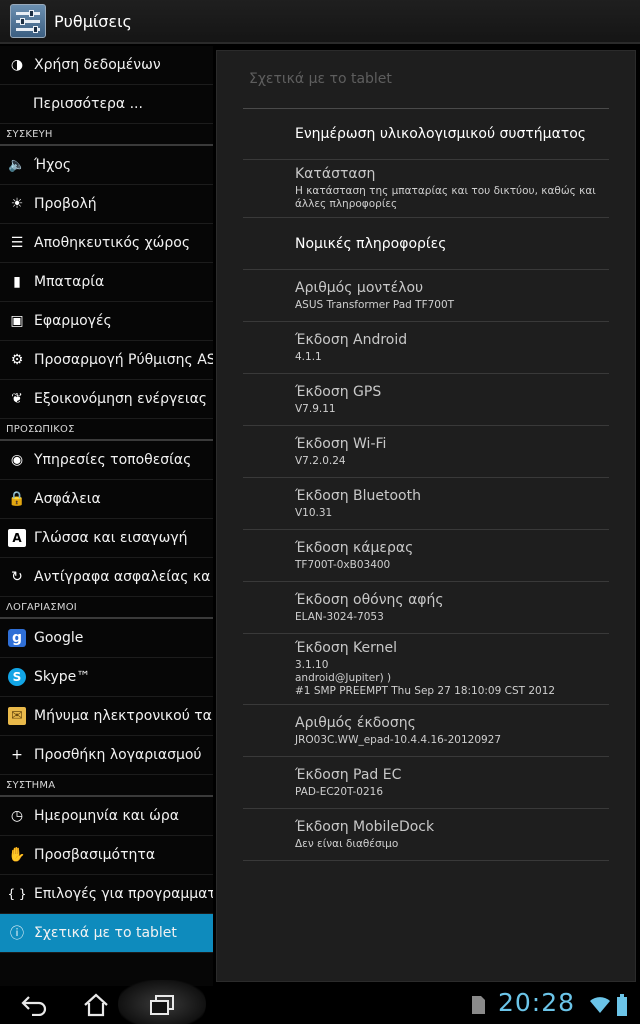  I want to click on sidebar-item: ▣ Εφαρμογές, so click(106, 321).